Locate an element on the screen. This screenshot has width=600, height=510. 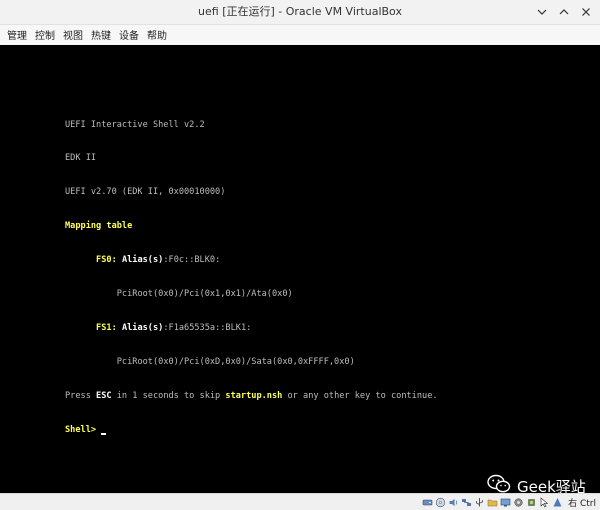
host-key-label: 右 Ctrl is located at coordinates (582, 502).